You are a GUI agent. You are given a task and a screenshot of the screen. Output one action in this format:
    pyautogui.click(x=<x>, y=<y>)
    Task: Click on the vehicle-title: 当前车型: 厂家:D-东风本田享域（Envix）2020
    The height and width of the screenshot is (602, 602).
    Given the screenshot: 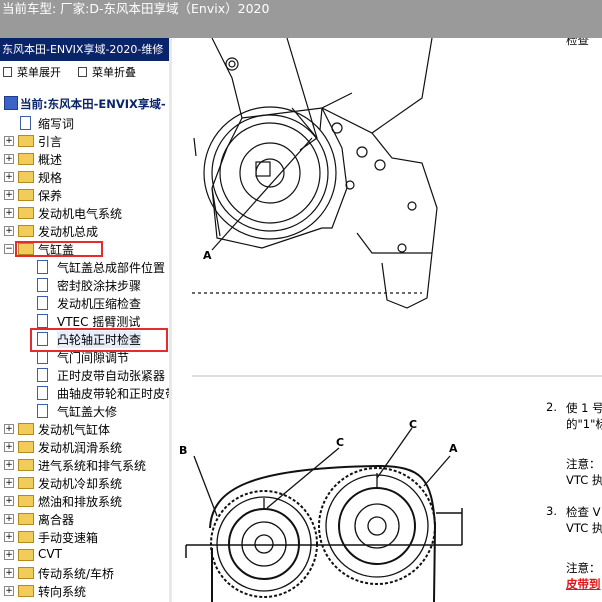 What is the action you would take?
    pyautogui.click(x=136, y=8)
    